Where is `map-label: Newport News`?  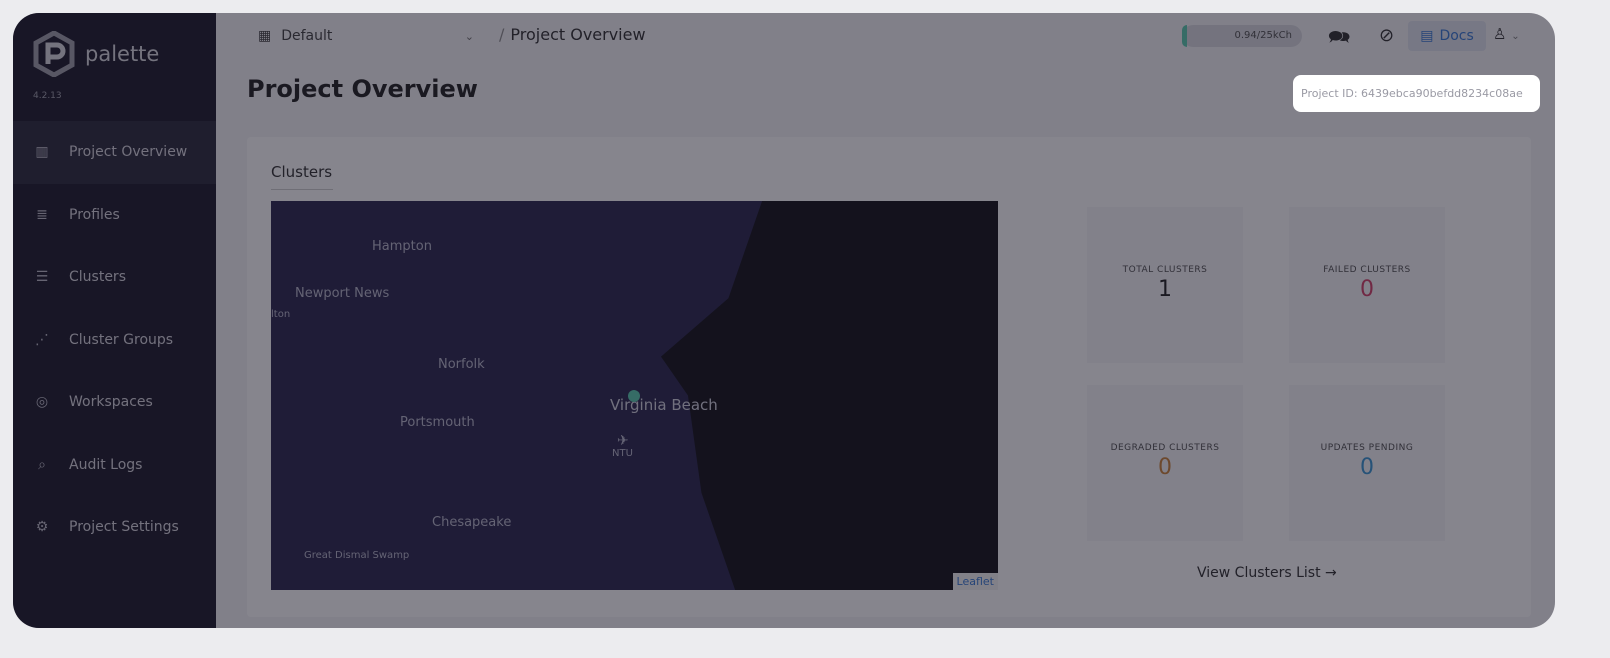
map-label: Newport News is located at coordinates (342, 293).